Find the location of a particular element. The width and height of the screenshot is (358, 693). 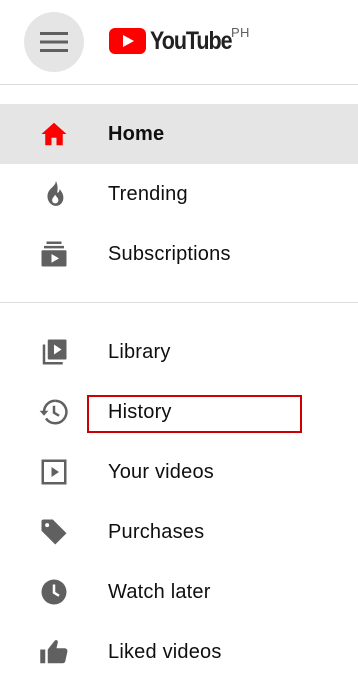

subscriptions-icon is located at coordinates (54, 254).